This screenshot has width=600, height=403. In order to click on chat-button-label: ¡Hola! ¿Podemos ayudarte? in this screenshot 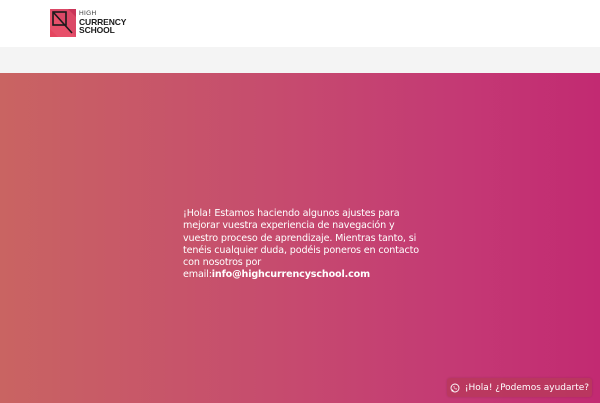, I will do `click(527, 387)`.